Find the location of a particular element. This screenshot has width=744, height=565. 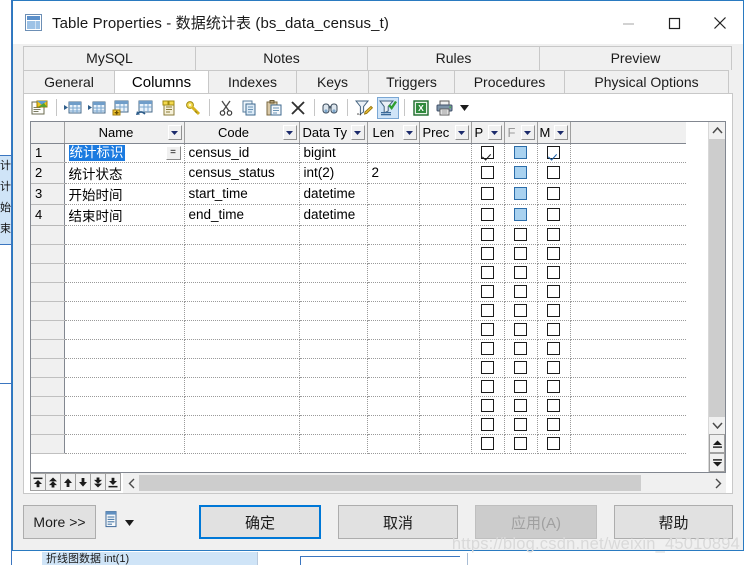

print-preview-control is located at coordinates (119, 522).